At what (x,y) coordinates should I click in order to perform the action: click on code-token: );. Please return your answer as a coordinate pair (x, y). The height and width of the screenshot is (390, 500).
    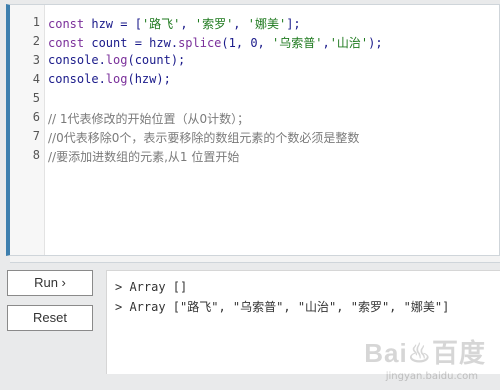
    Looking at the image, I should click on (375, 43).